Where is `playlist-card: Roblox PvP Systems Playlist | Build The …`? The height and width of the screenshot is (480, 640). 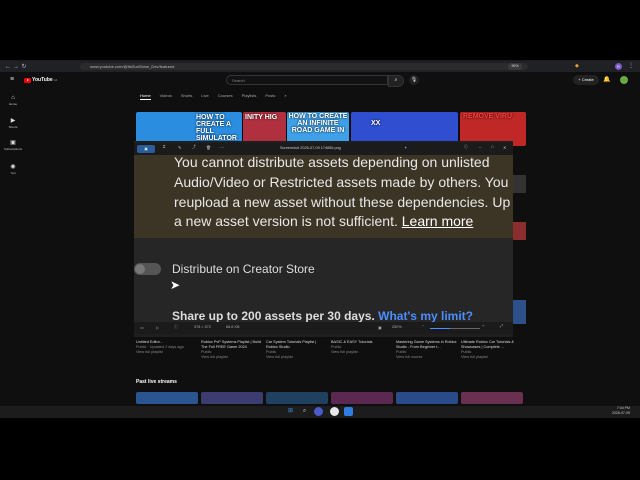 playlist-card: Roblox PvP Systems Playlist | Build The … is located at coordinates (232, 350).